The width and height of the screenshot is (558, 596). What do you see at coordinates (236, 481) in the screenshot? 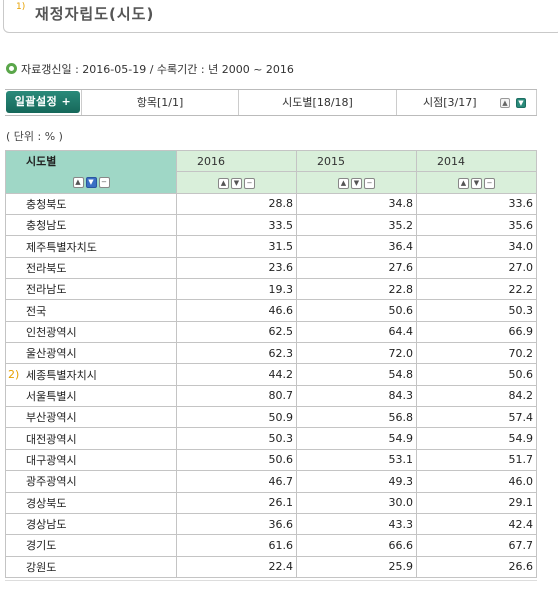
I see `cell-value-2016: 46.7` at bounding box center [236, 481].